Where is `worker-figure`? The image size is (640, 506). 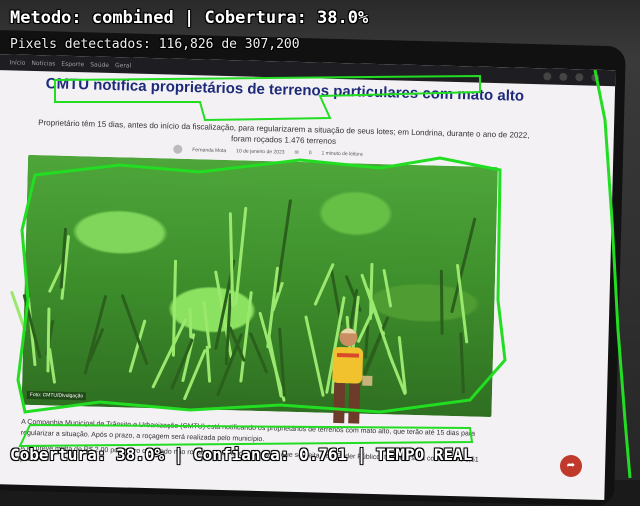 worker-figure is located at coordinates (353, 376).